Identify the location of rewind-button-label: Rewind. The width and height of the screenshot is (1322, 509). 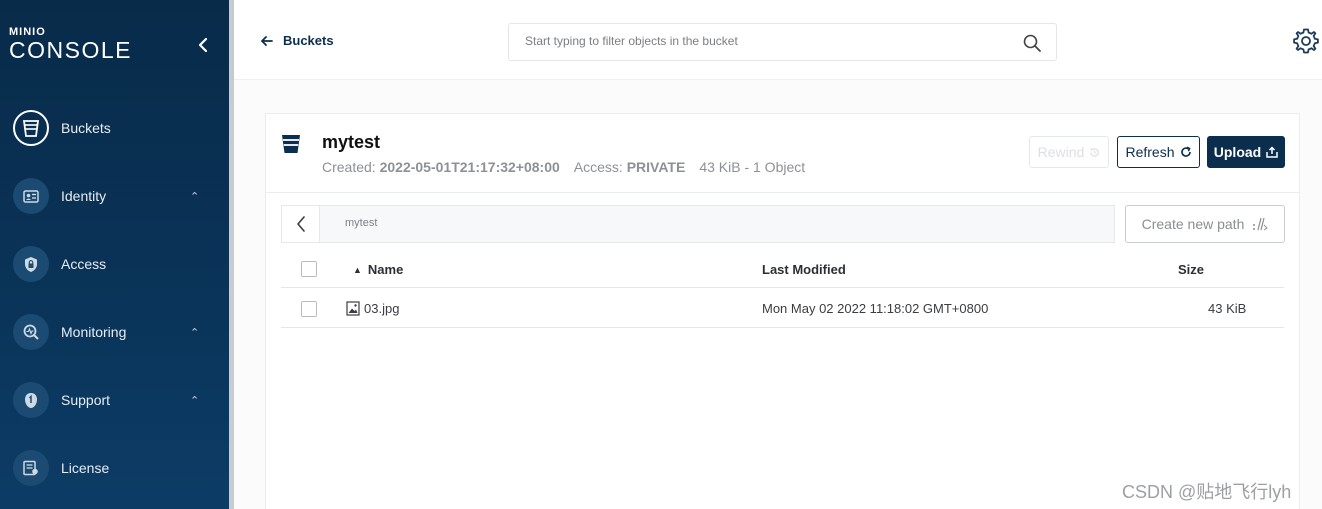
(1061, 152).